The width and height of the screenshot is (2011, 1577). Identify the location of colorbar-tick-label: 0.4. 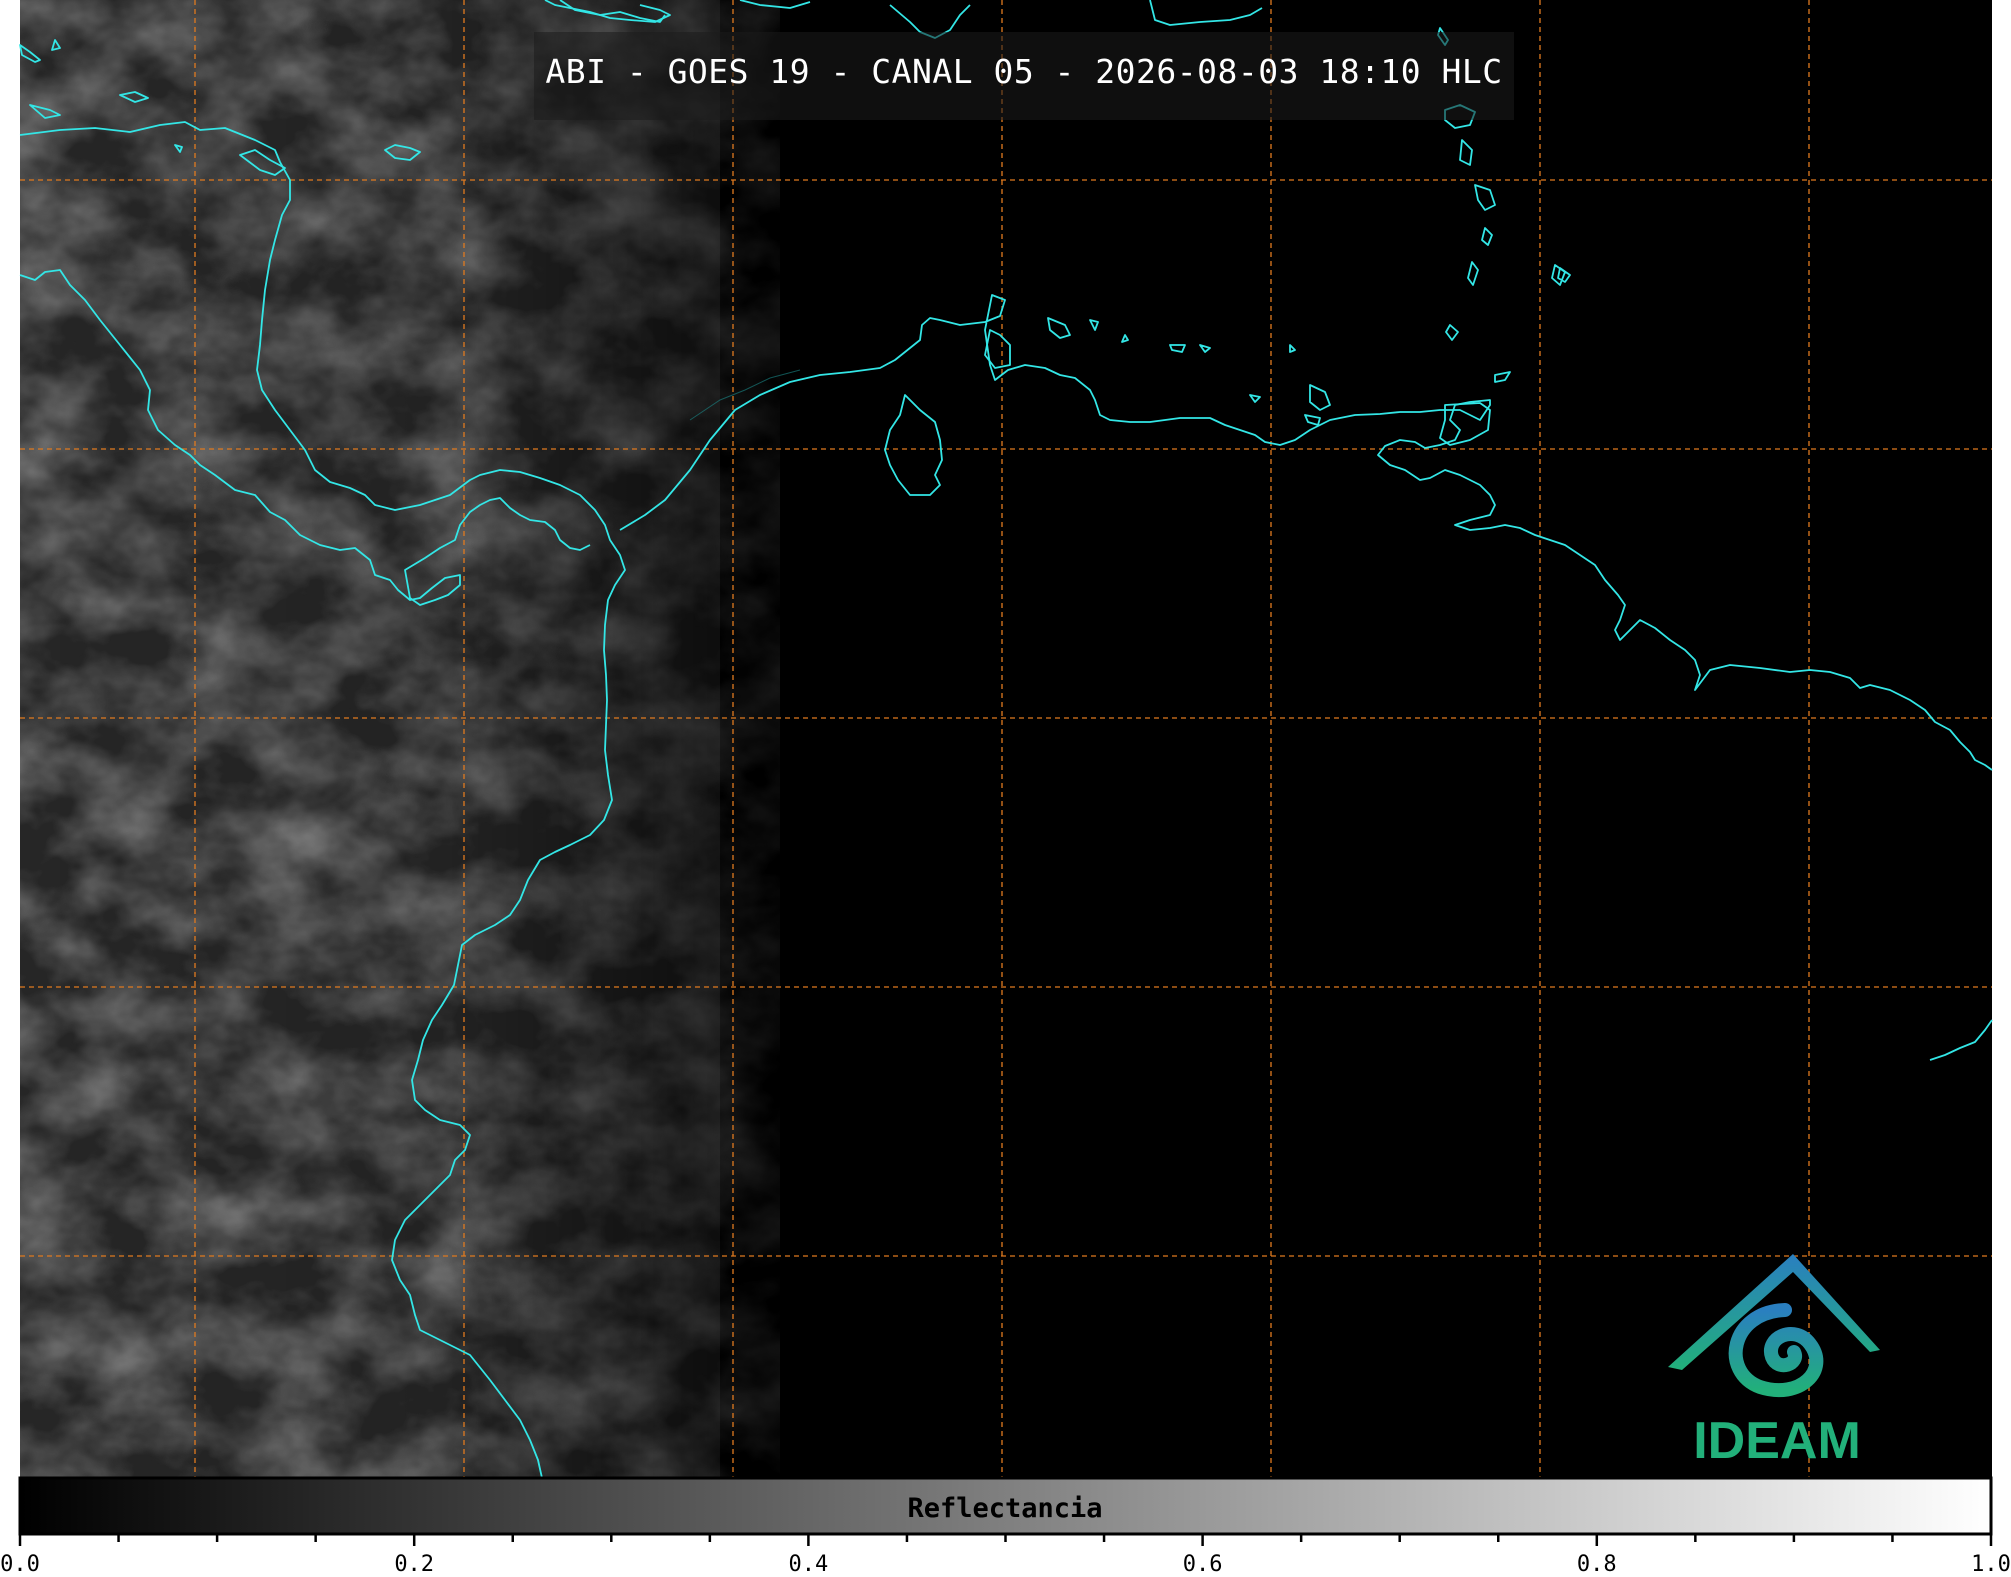
(809, 1564).